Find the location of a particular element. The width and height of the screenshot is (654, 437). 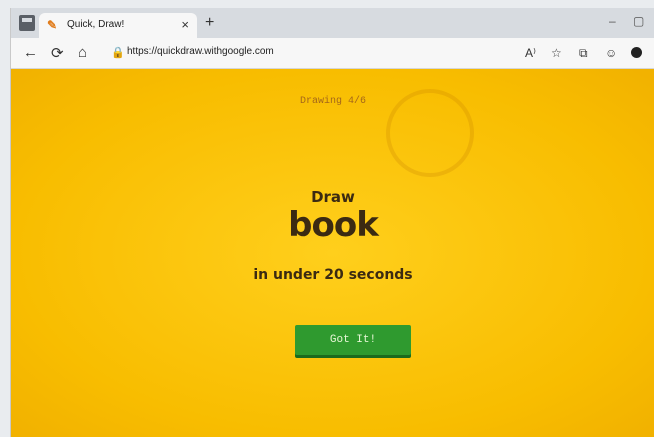

reload-icon: ⟳ is located at coordinates (57, 53).